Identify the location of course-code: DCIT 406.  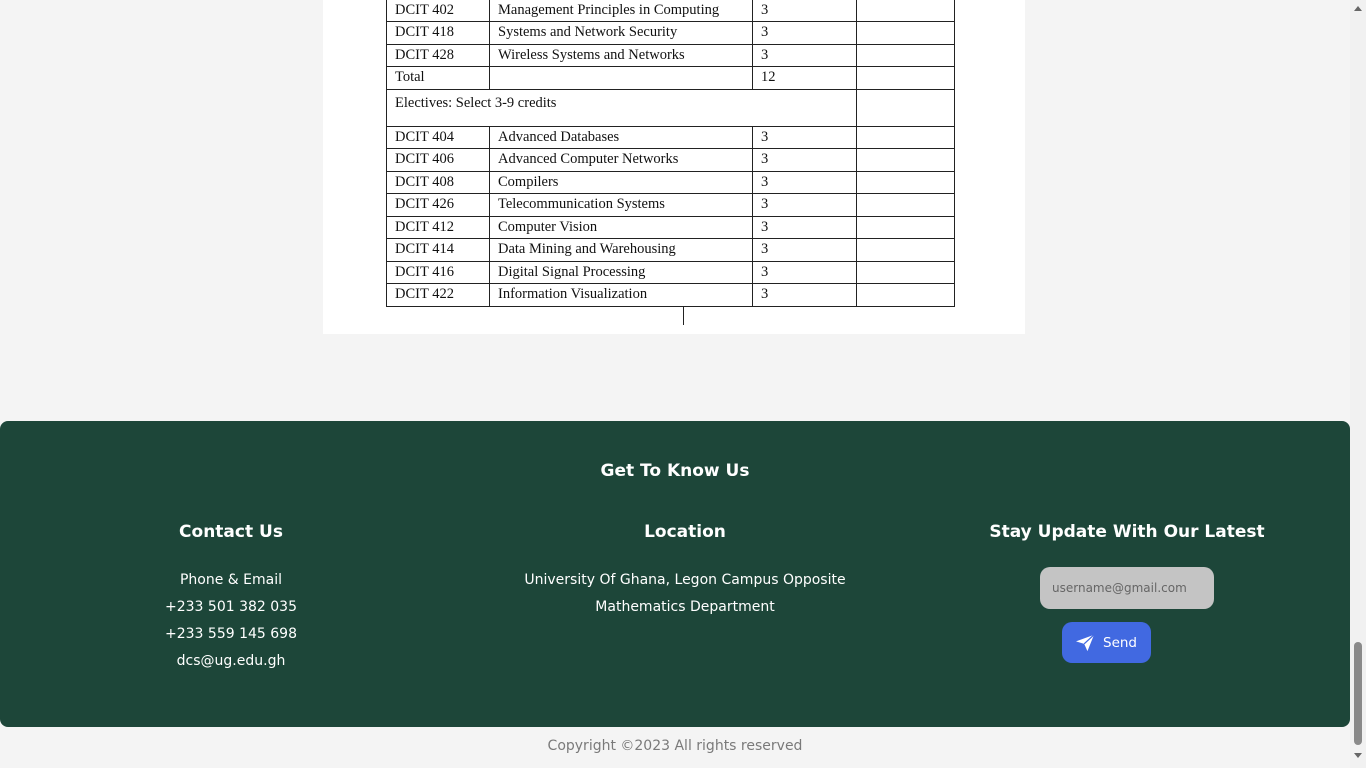
(438, 160).